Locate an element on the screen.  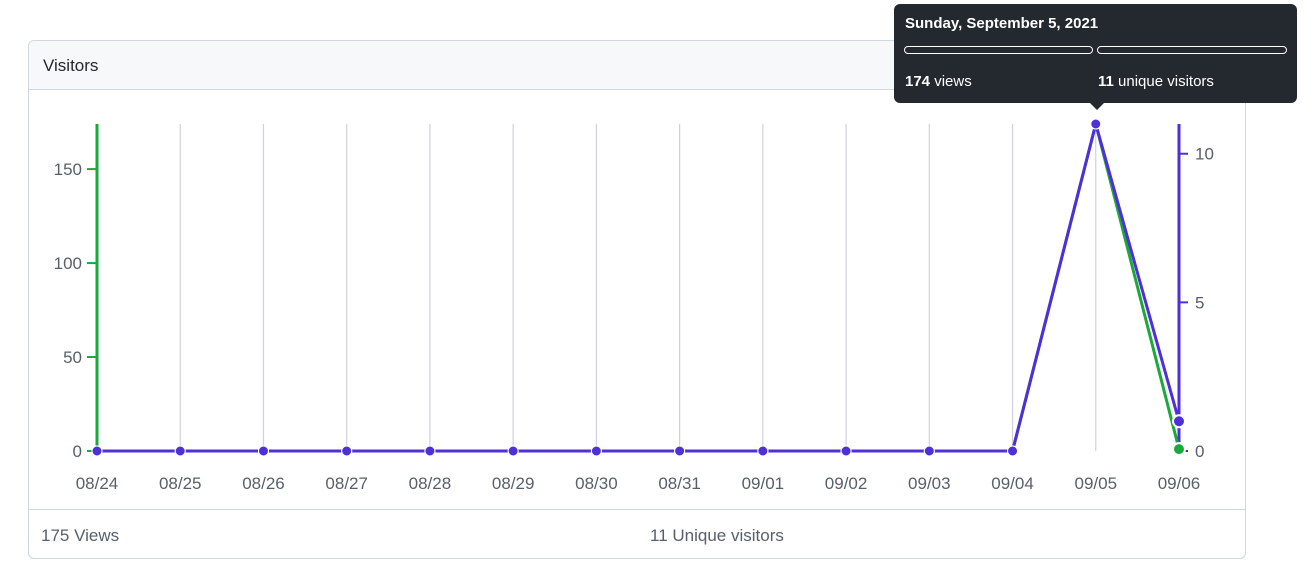
tooltip-uniques-label: unique visitors is located at coordinates (1166, 81).